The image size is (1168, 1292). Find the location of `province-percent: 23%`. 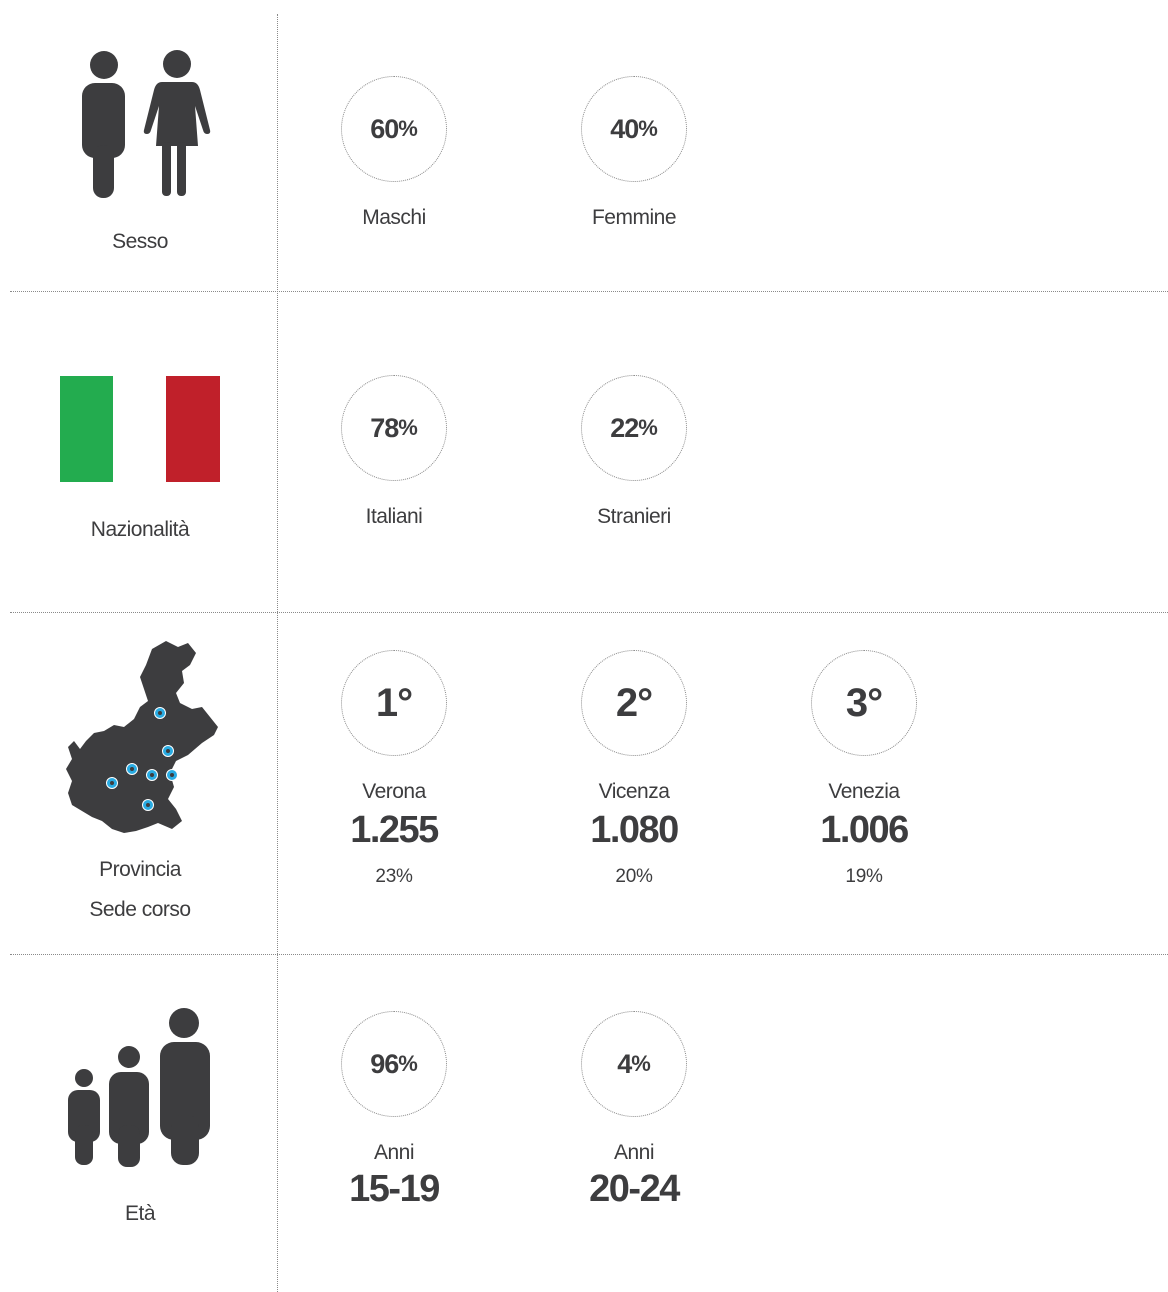

province-percent: 23% is located at coordinates (394, 876).